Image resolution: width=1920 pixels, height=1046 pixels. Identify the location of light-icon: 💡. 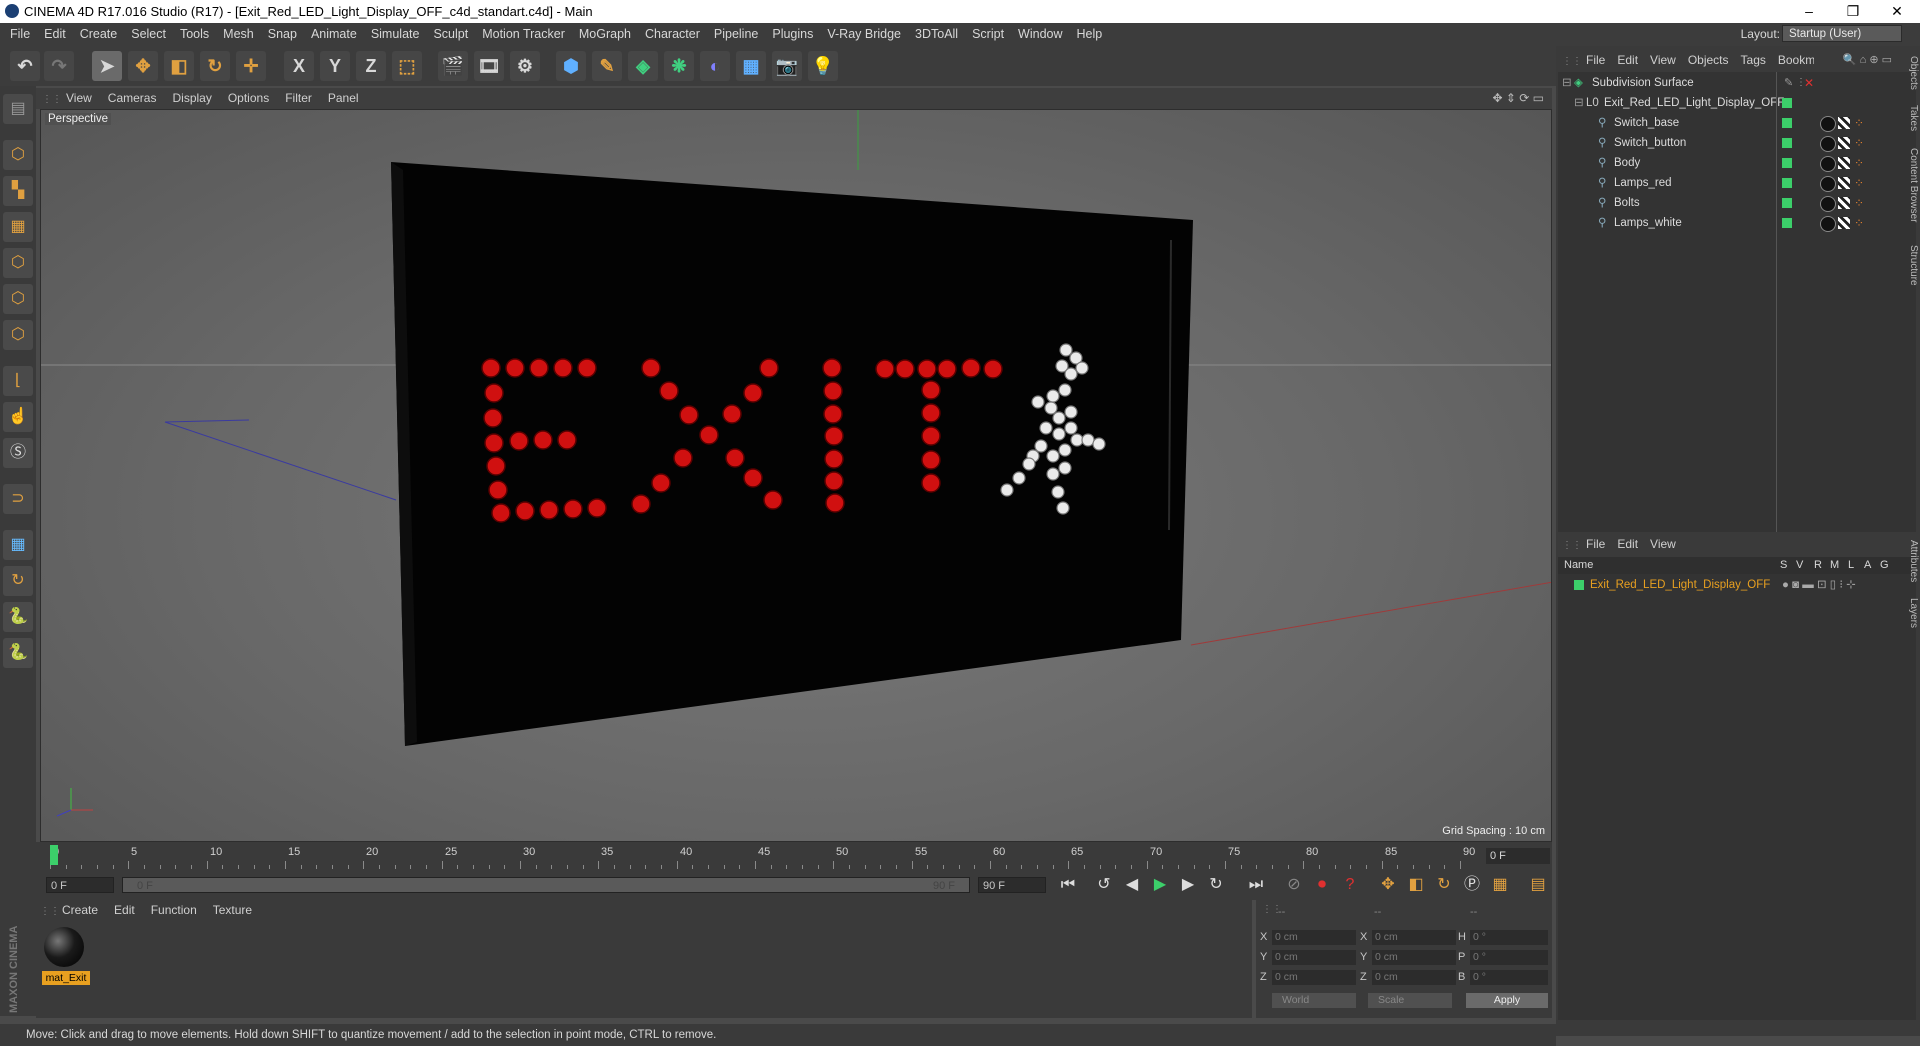
(823, 66).